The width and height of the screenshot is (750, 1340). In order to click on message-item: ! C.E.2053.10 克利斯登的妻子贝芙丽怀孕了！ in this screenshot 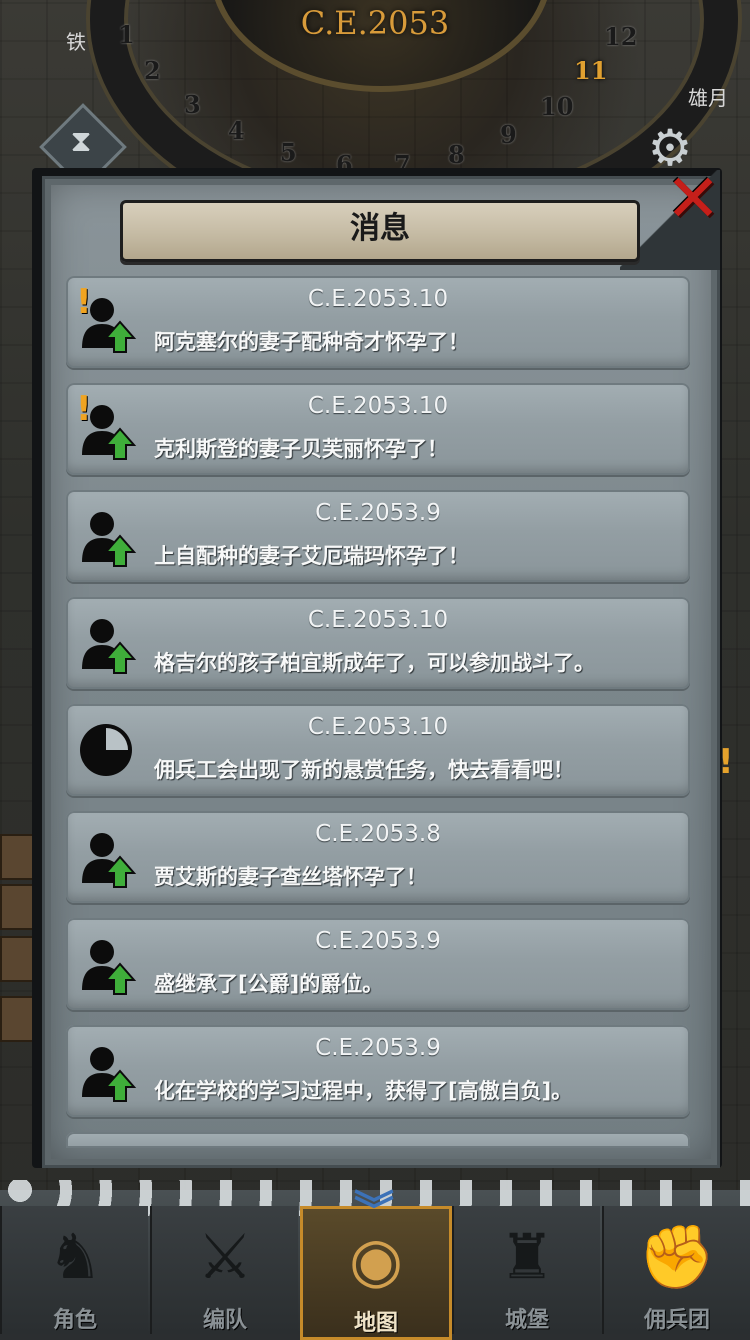, I will do `click(378, 429)`.